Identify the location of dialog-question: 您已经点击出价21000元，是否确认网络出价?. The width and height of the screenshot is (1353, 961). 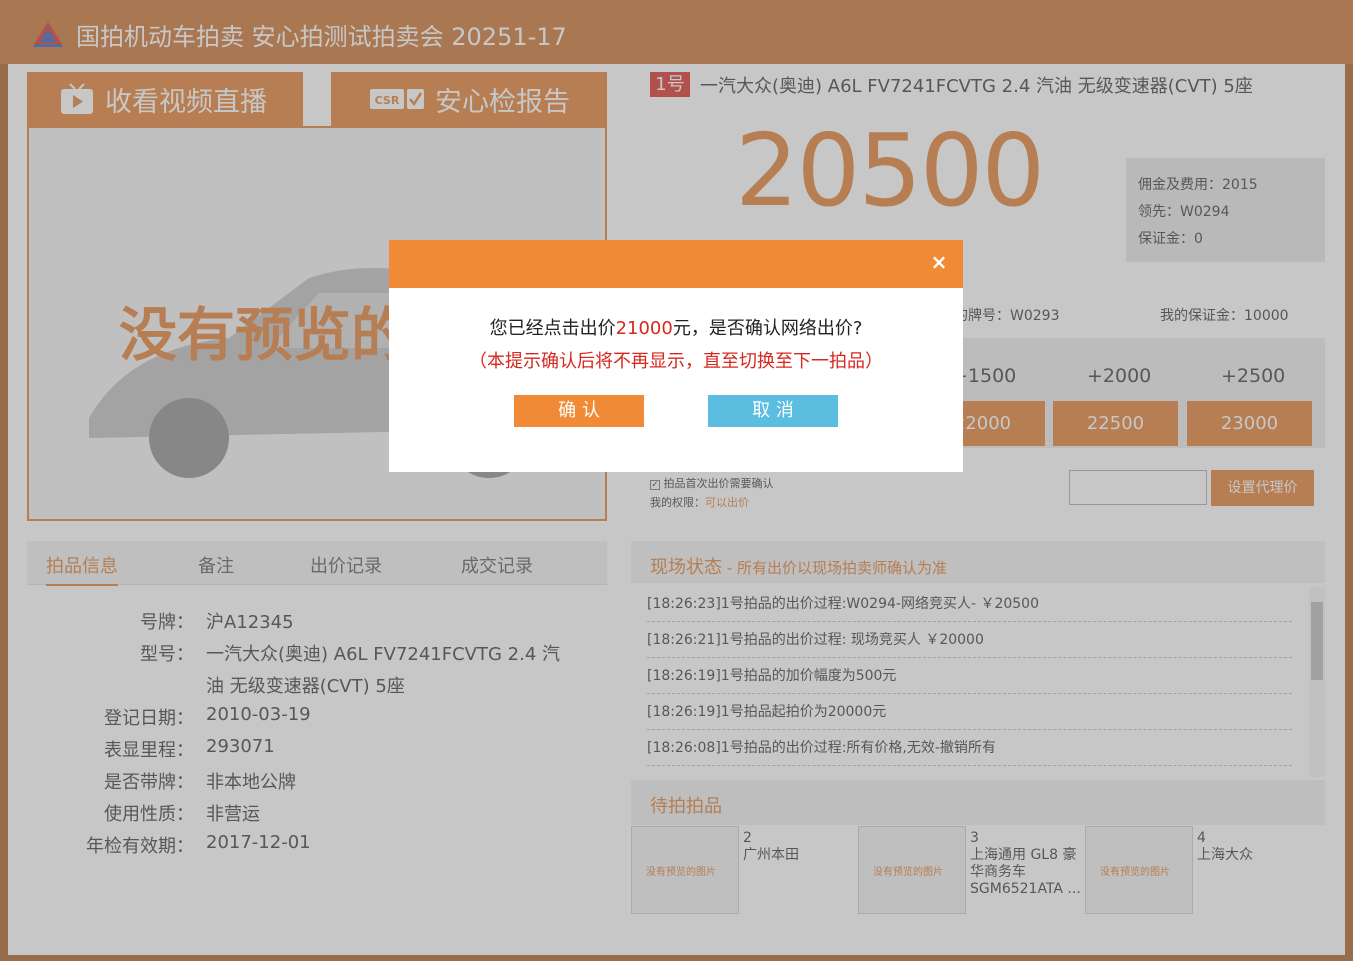
(676, 327).